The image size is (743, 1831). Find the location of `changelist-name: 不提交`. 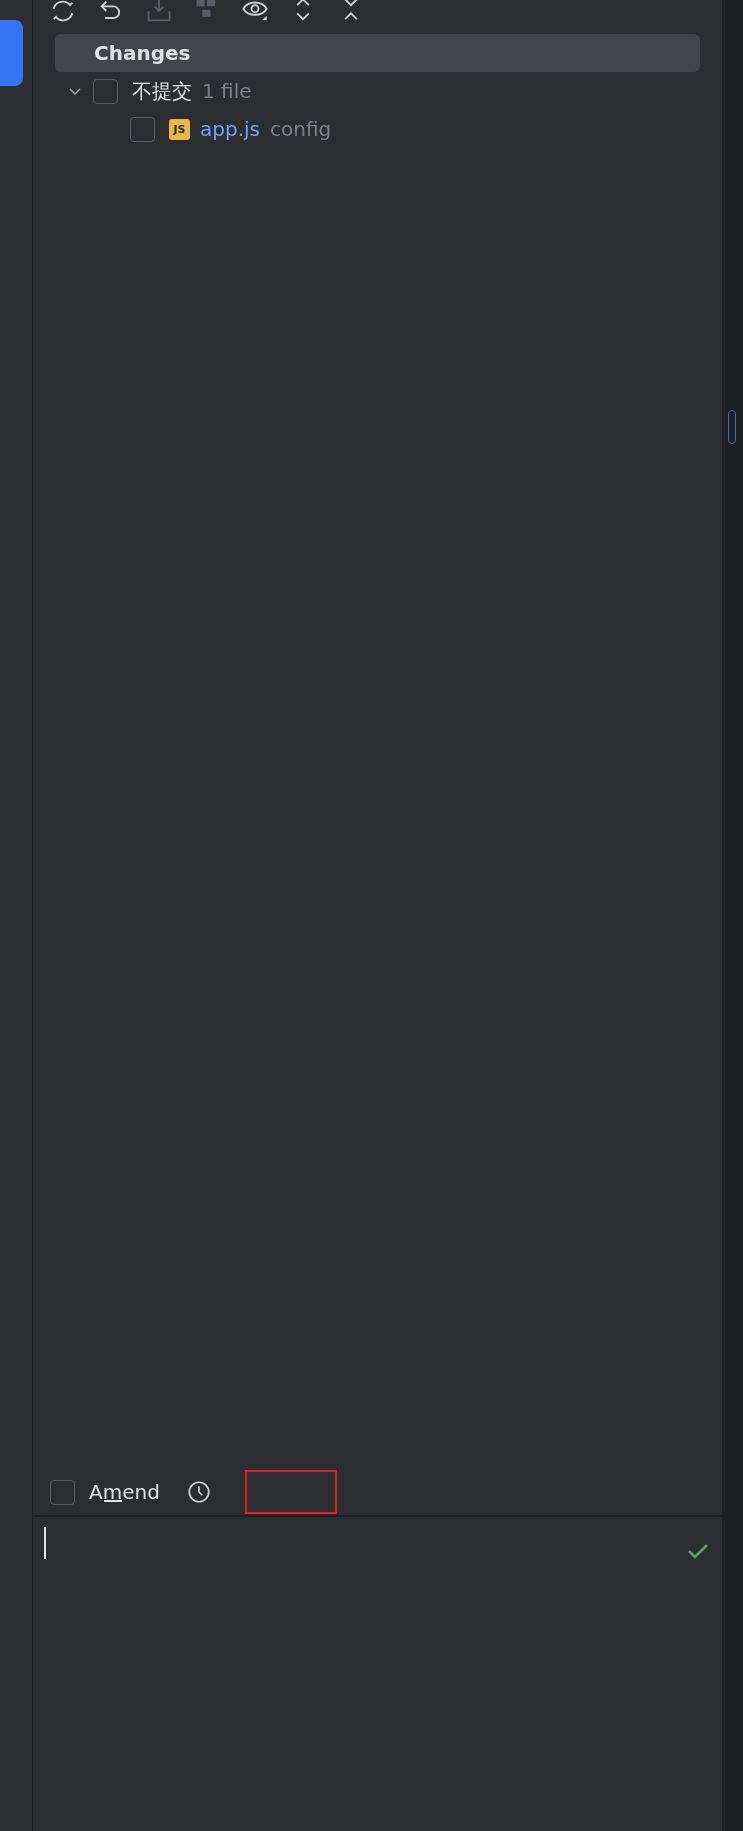

changelist-name: 不提交 is located at coordinates (162, 91).